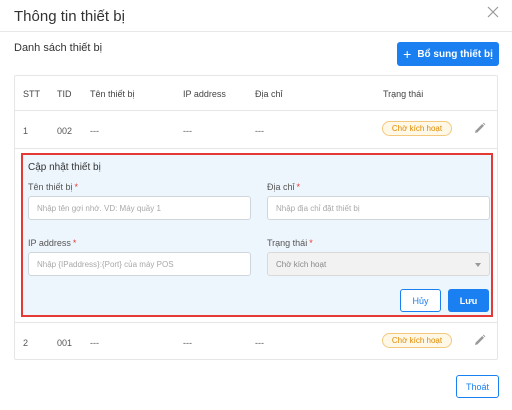 The height and width of the screenshot is (410, 512). I want to click on table-row: 2 001 --- --- --- Chờ kích hoạt, so click(256, 341).